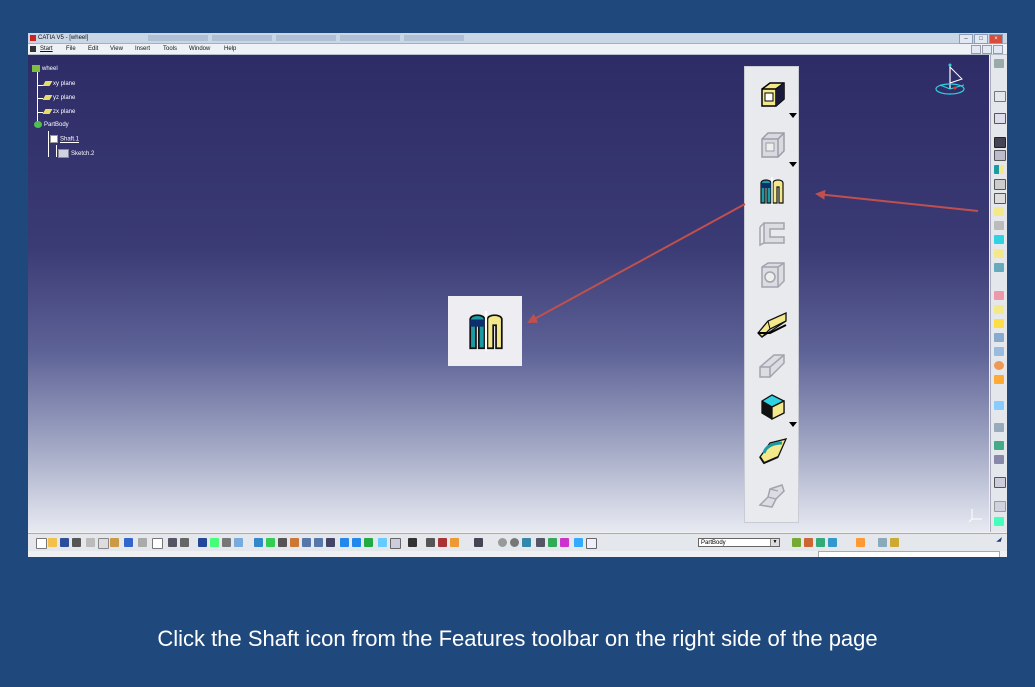 This screenshot has height=687, width=1035. Describe the element at coordinates (238, 542) in the screenshot. I see `measure-item-icon` at that location.